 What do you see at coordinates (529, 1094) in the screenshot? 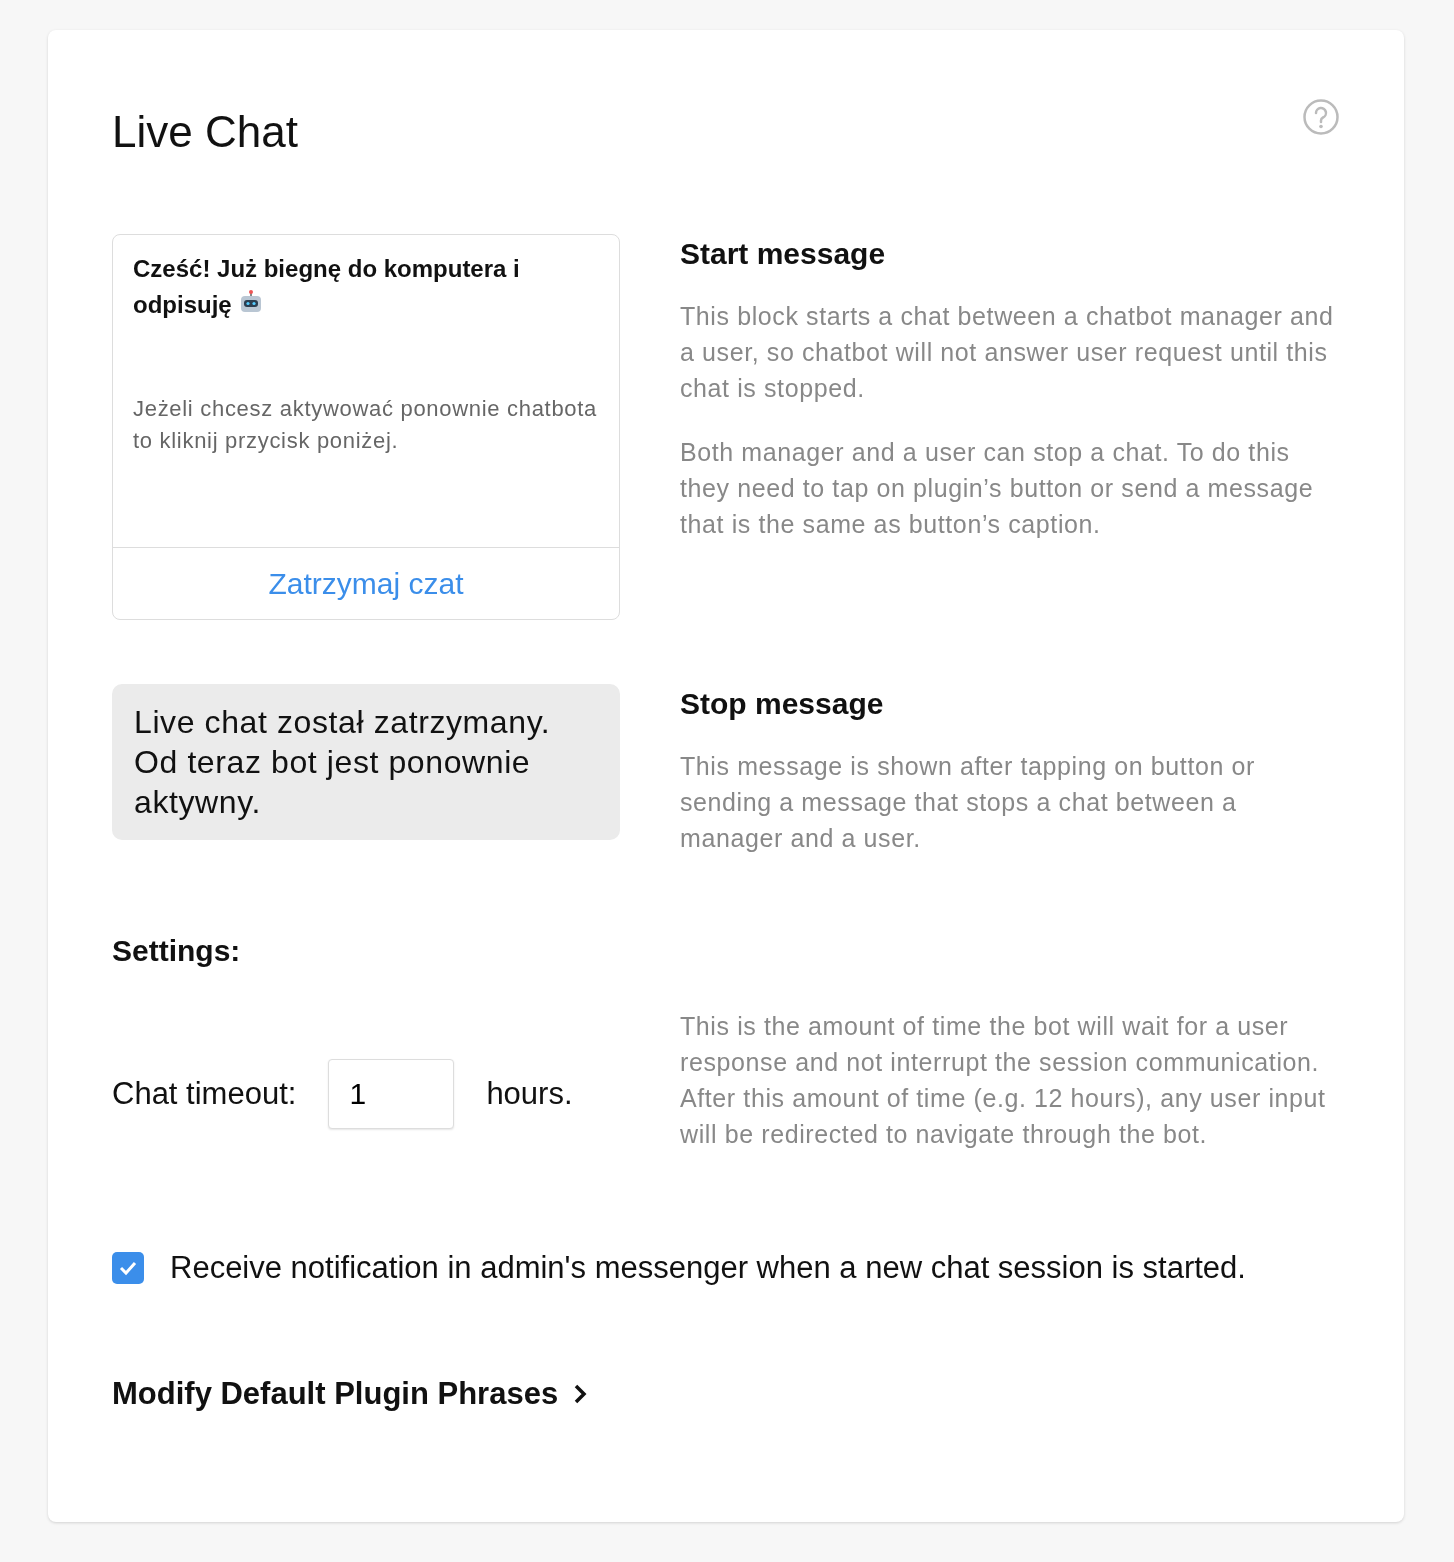
I see `timeout-unit: hours.` at bounding box center [529, 1094].